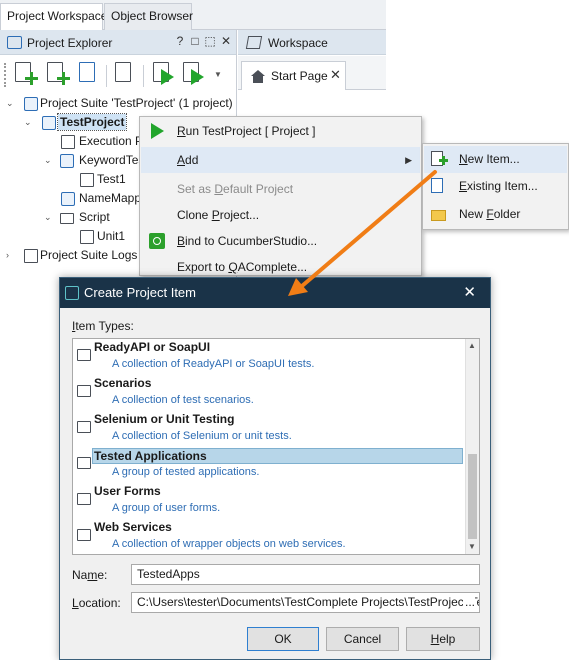  Describe the element at coordinates (113, 160) in the screenshot. I see `tree-item-label: KeywordTest` at that location.